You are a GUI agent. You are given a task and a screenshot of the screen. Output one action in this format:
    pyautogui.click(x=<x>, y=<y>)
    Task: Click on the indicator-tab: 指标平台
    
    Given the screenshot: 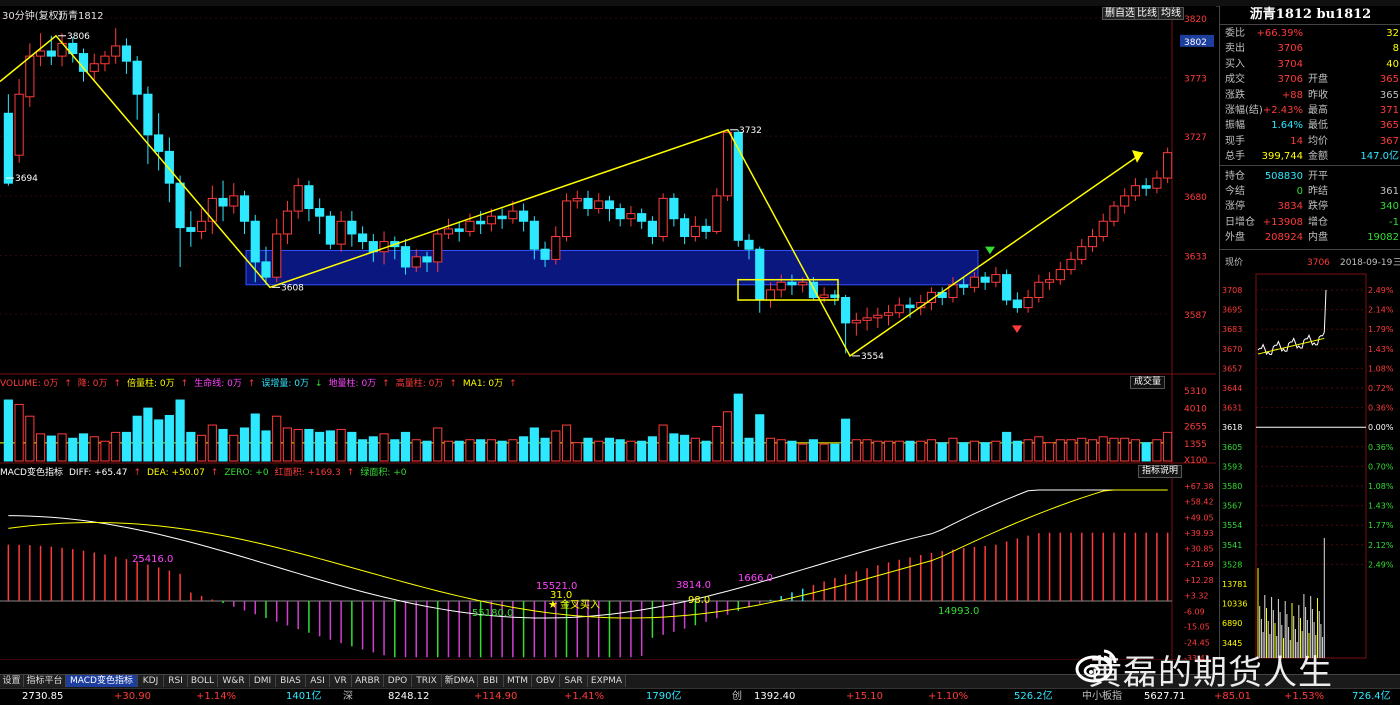 What is the action you would take?
    pyautogui.click(x=45, y=681)
    